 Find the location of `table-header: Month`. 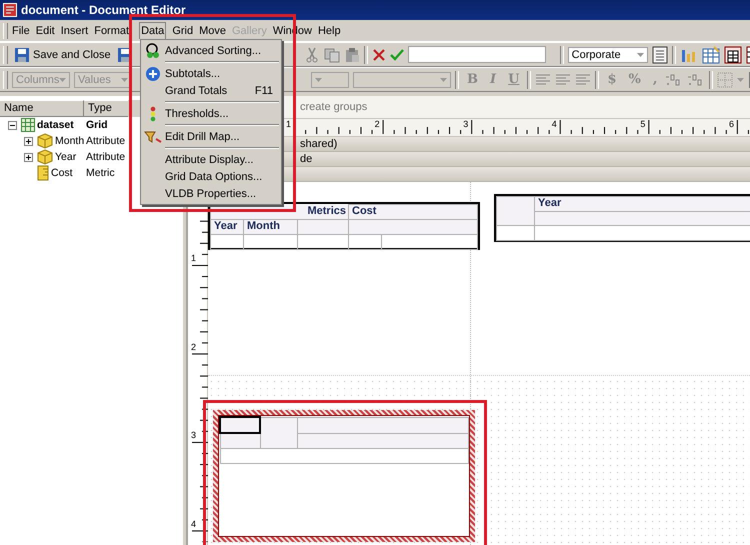

table-header: Month is located at coordinates (263, 226).